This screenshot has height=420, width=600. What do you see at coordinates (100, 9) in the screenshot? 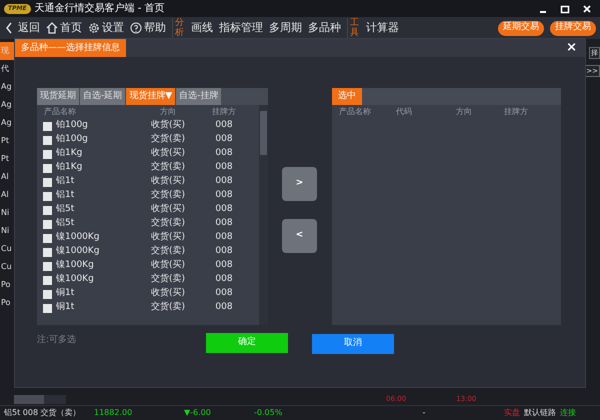
I see `window-title: 天通金行情交易客户端 - 首页` at bounding box center [100, 9].